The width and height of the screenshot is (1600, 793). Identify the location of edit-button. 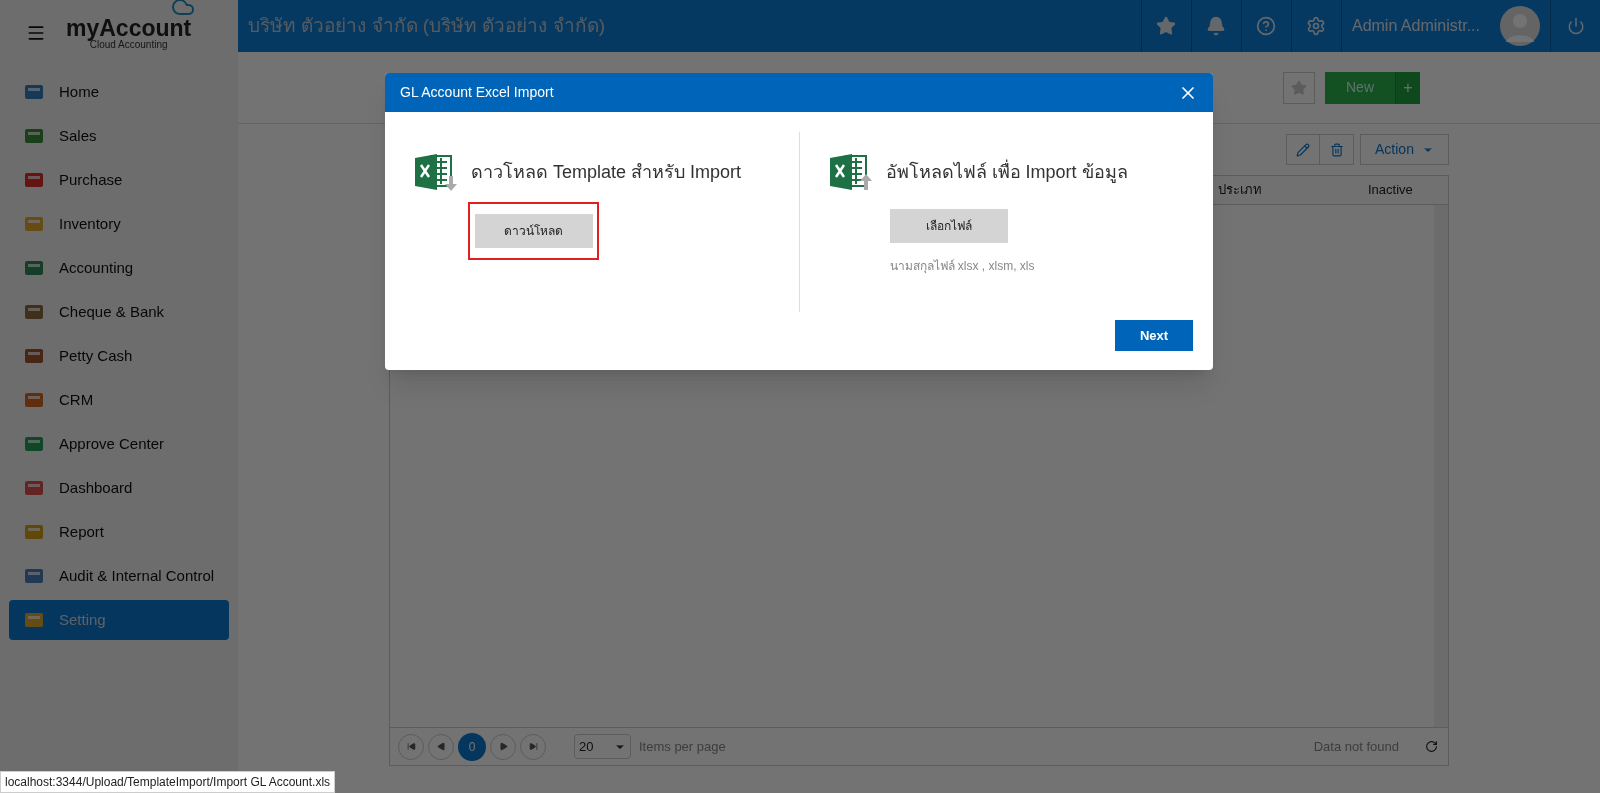
(1303, 149).